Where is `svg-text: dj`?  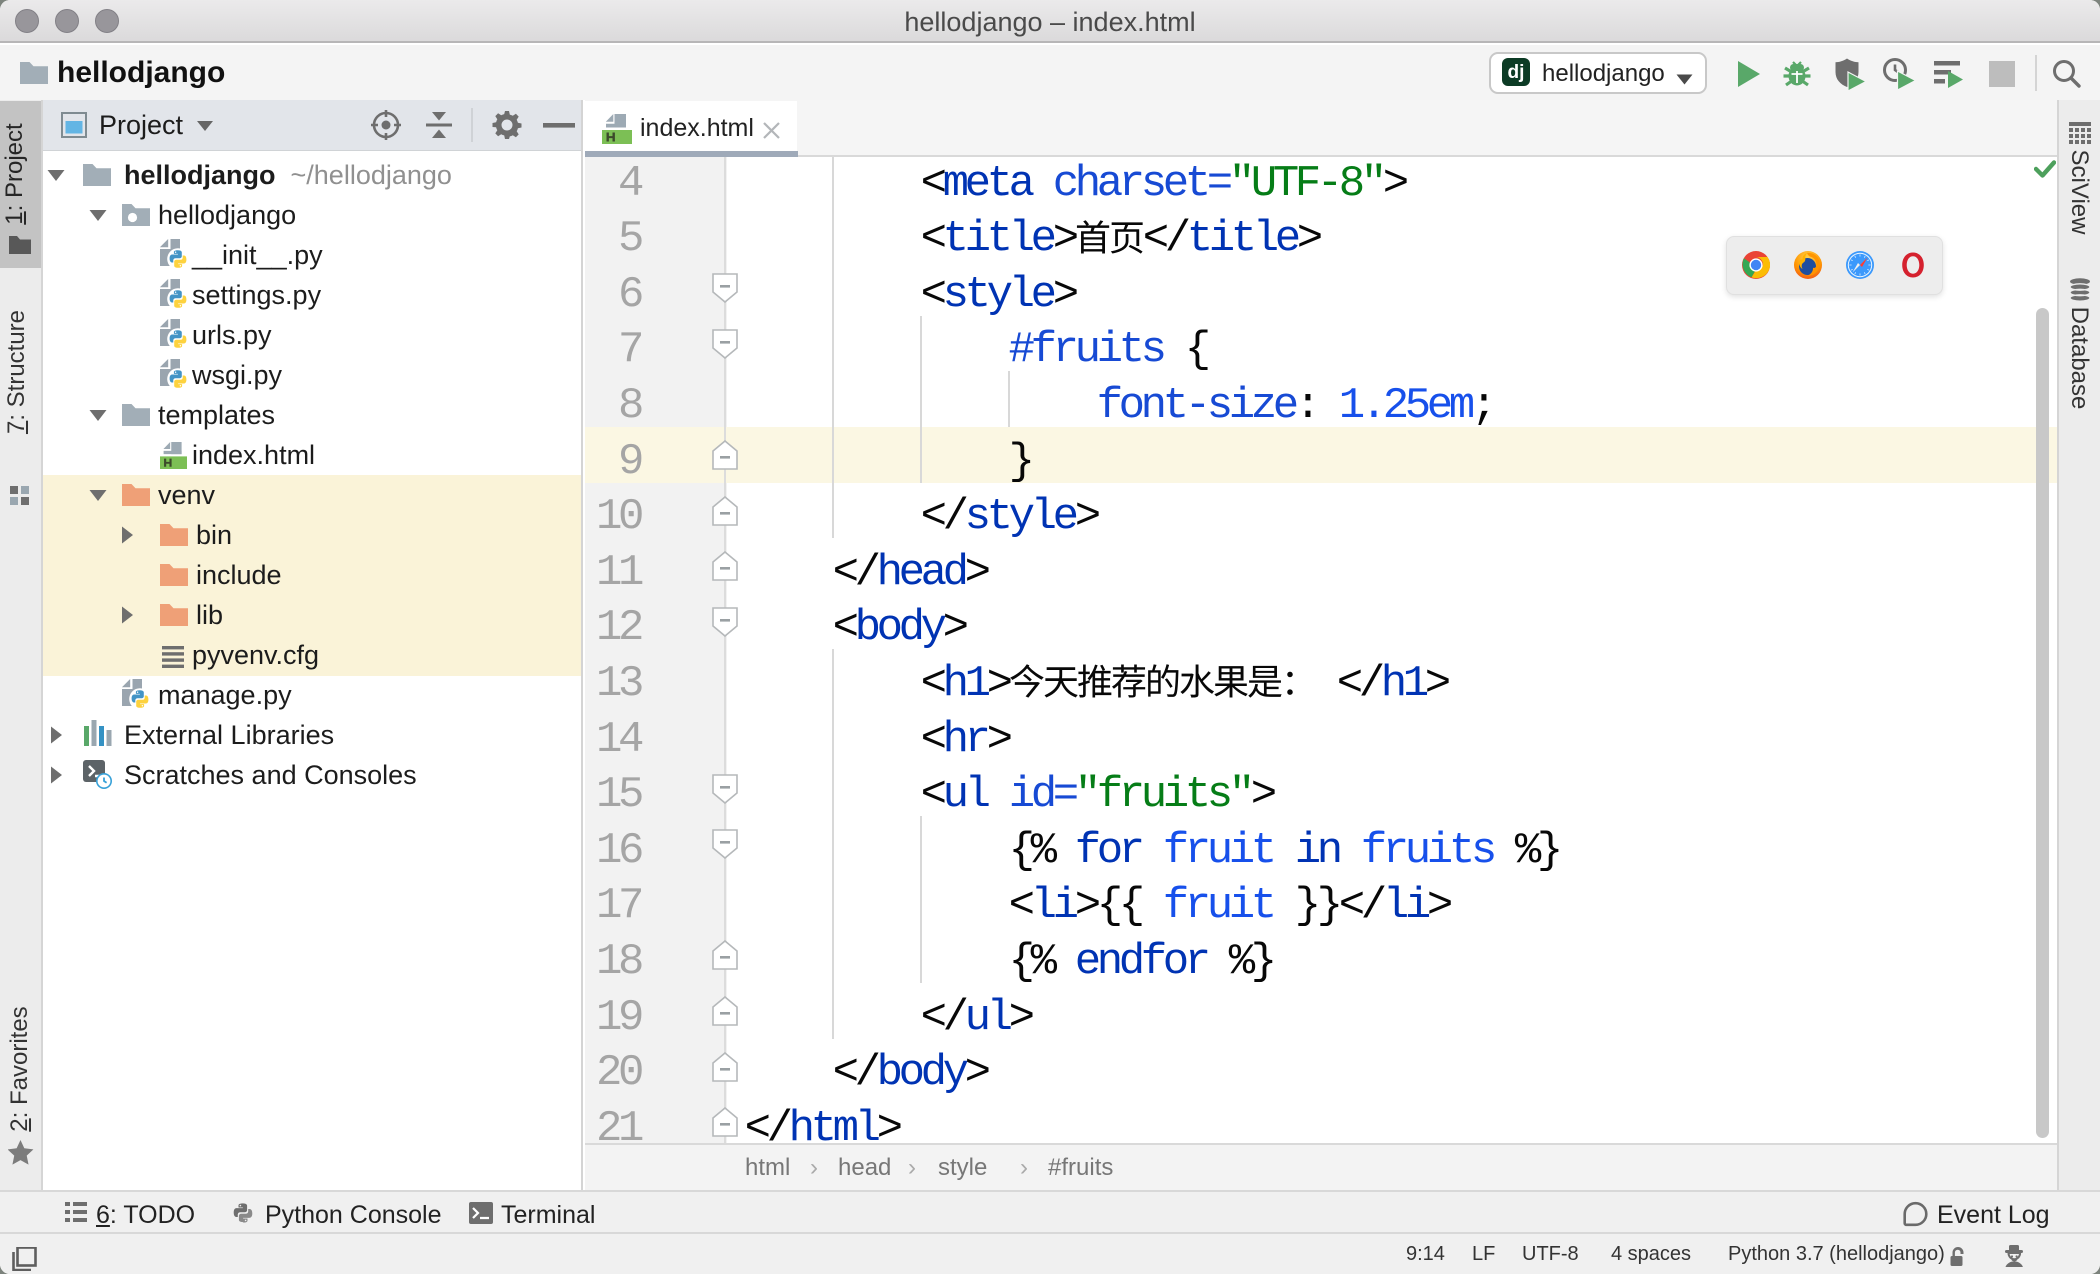 svg-text: dj is located at coordinates (1516, 72).